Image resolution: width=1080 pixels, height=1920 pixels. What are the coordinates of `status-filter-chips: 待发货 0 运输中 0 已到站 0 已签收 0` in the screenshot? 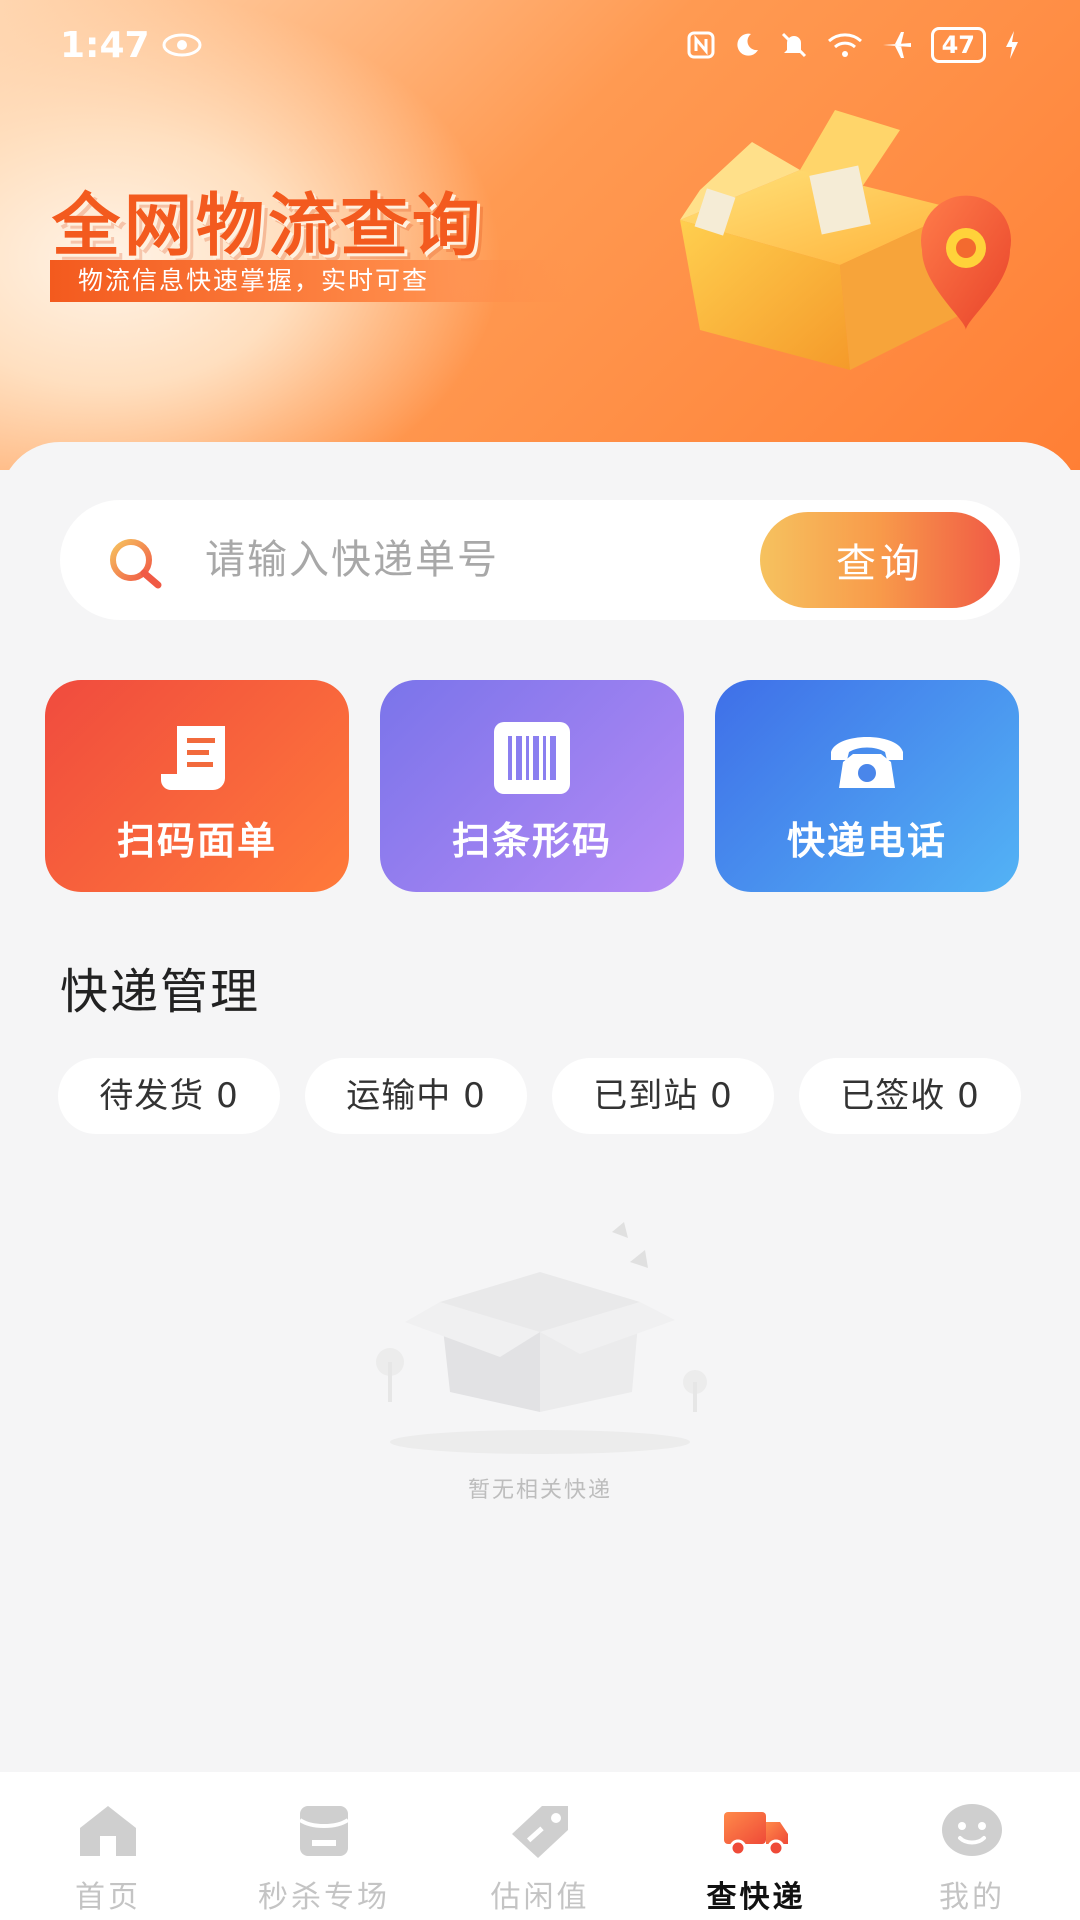 It's located at (541, 1096).